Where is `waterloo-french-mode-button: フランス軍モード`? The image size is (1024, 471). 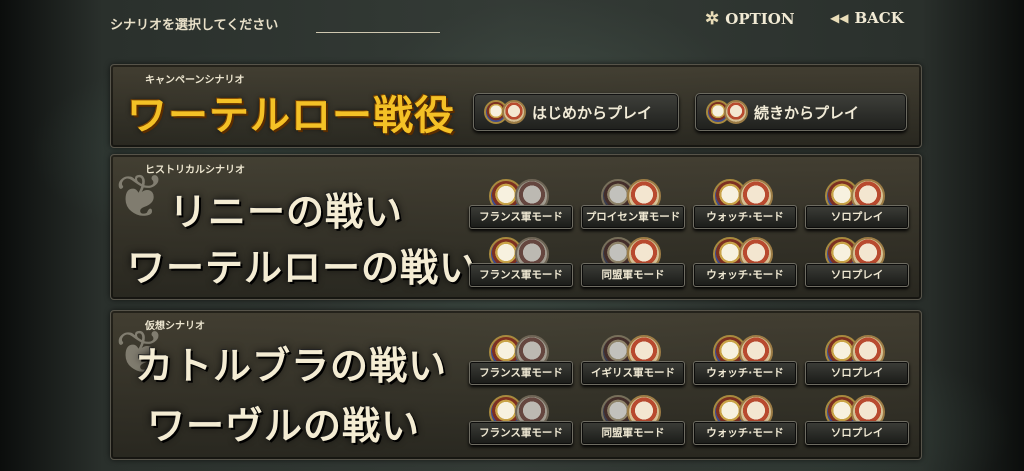 waterloo-french-mode-button: フランス軍モード is located at coordinates (521, 266).